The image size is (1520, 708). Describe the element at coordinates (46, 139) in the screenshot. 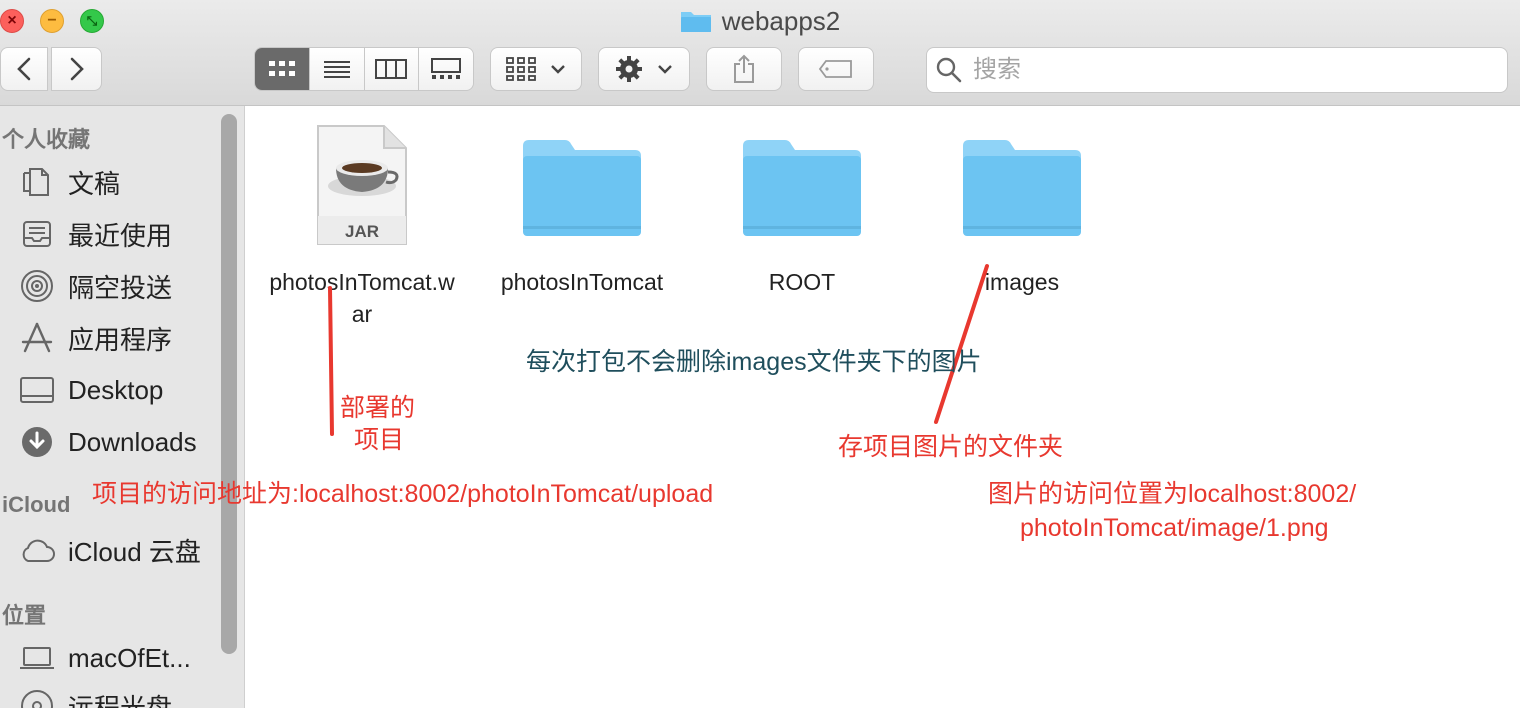

I see `sidebar-section-favorites: 个人收藏` at that location.